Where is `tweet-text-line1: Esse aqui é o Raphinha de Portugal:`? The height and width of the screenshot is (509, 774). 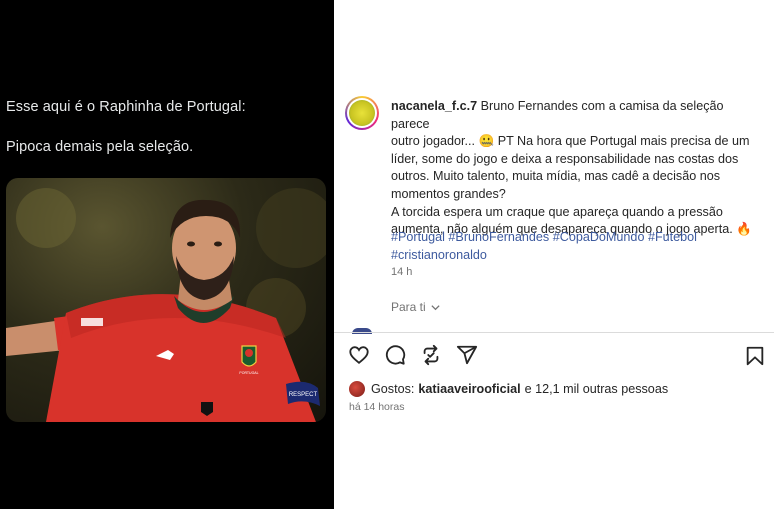
tweet-text-line1: Esse aqui é o Raphinha de Portugal: is located at coordinates (126, 107).